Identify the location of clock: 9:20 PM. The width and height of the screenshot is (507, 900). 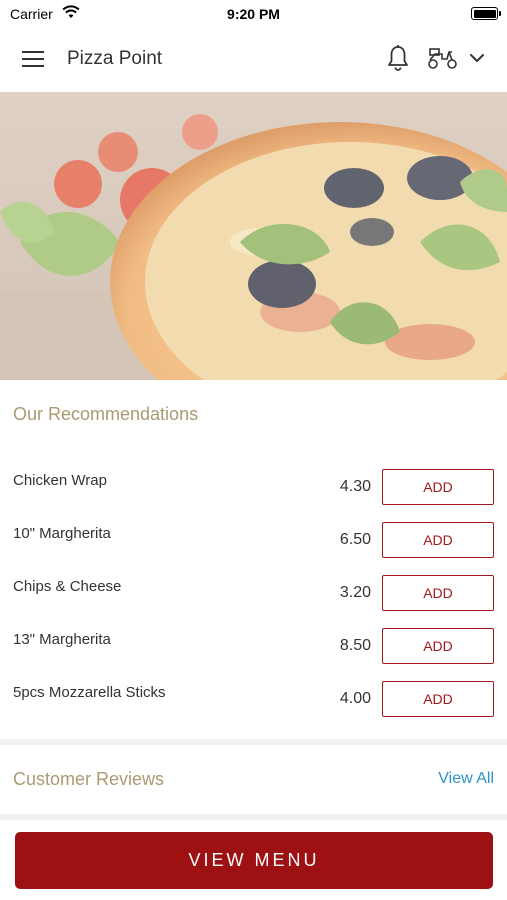
(253, 14).